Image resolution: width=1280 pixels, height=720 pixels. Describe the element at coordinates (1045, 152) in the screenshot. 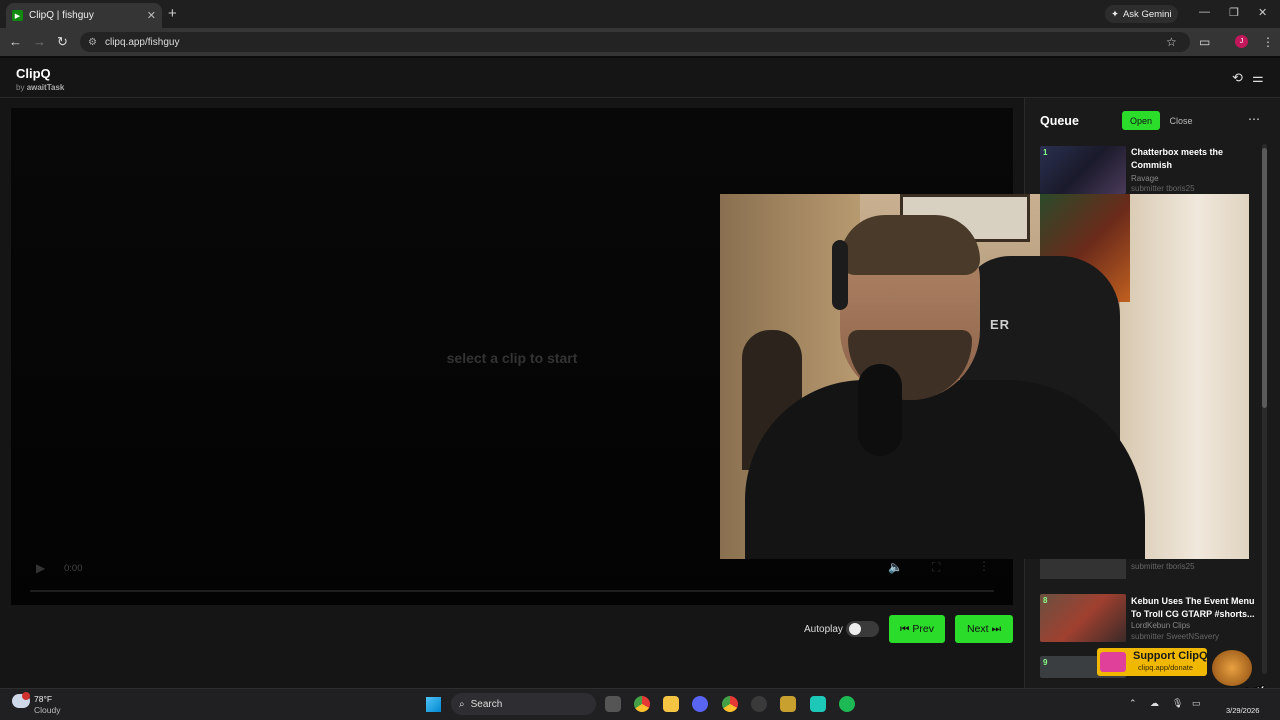

I see `queue-item-number: 1` at that location.